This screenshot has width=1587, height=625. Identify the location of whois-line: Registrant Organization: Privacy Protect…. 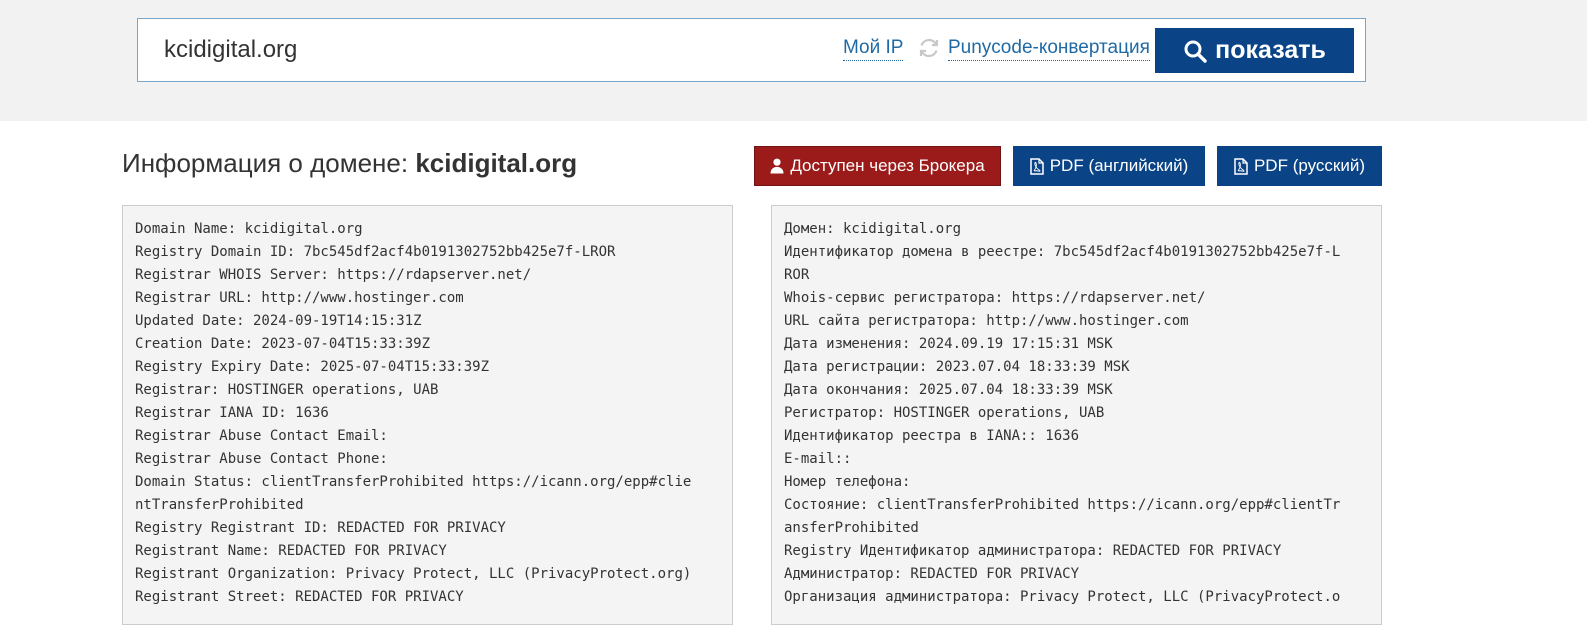
(413, 574).